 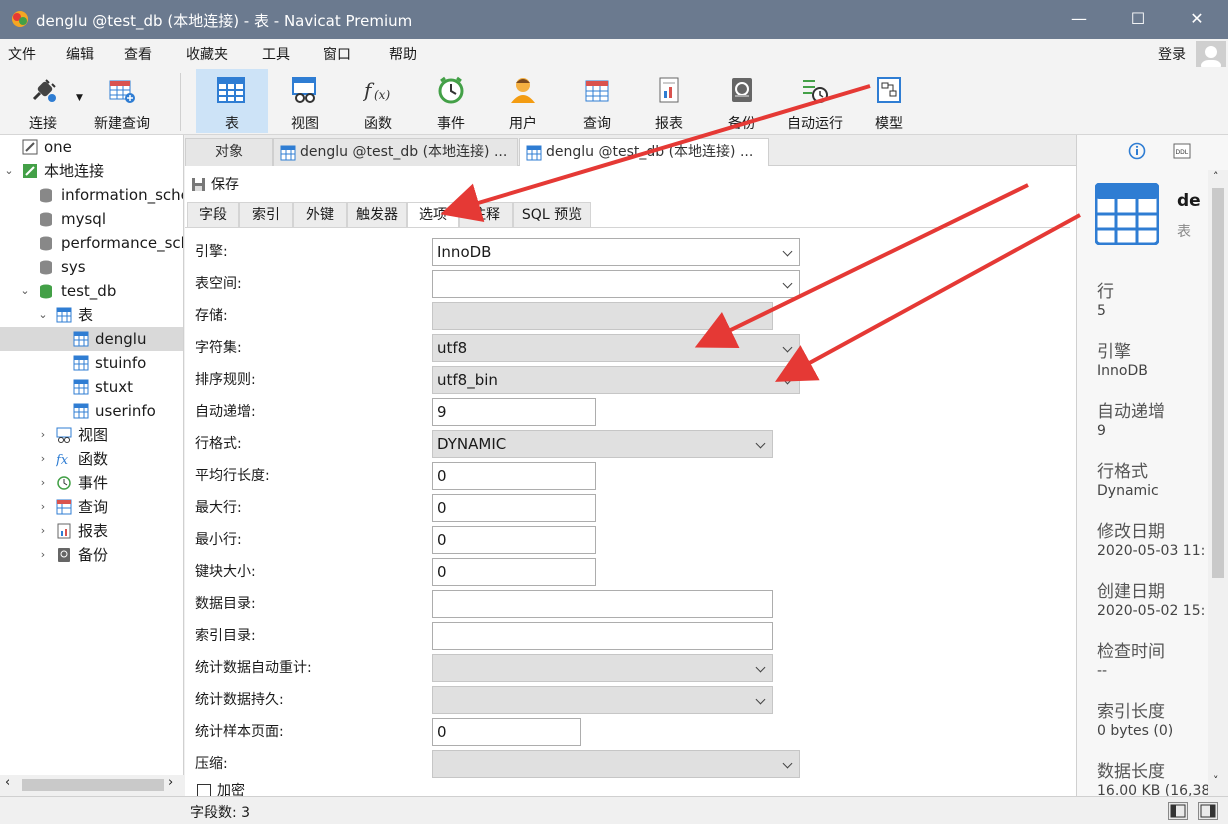 I want to click on minimize-button: —, so click(x=1079, y=19).